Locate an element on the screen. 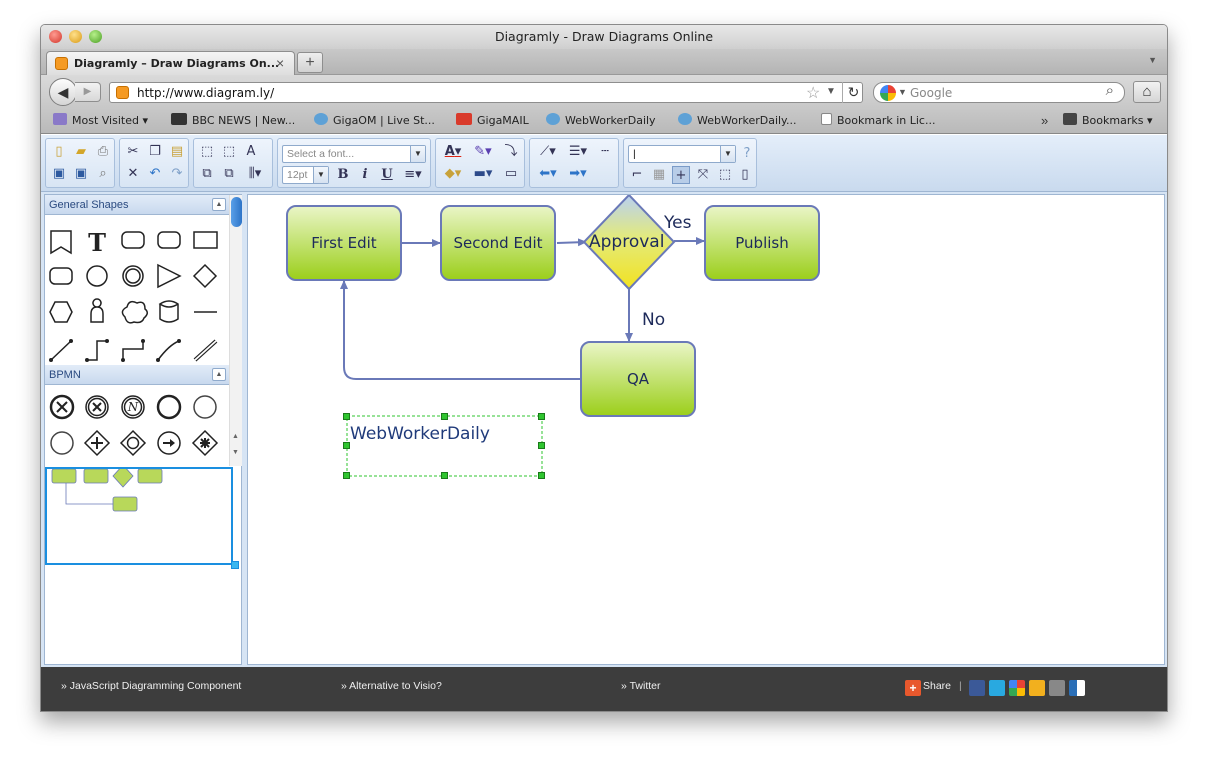 This screenshot has height=767, width=1207. footer-link-js-component: » JavaScript Diagramming Component is located at coordinates (151, 686).